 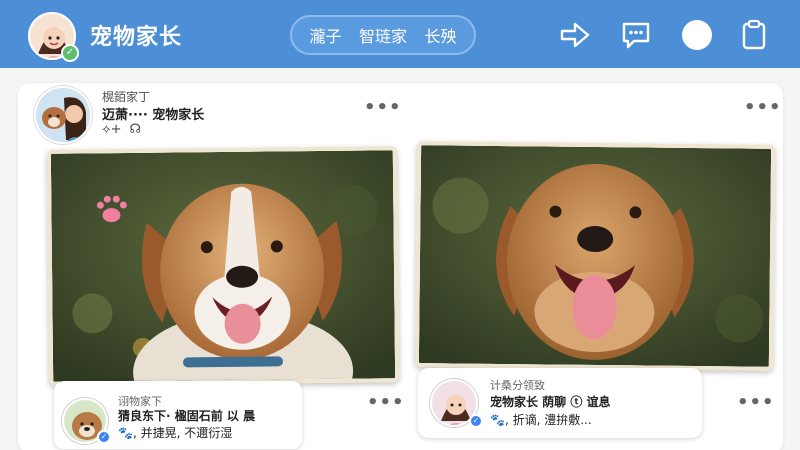 What do you see at coordinates (550, 402) in the screenshot?
I see `comment-title: 宠物家长 荫聊 ⓣ 谊息` at bounding box center [550, 402].